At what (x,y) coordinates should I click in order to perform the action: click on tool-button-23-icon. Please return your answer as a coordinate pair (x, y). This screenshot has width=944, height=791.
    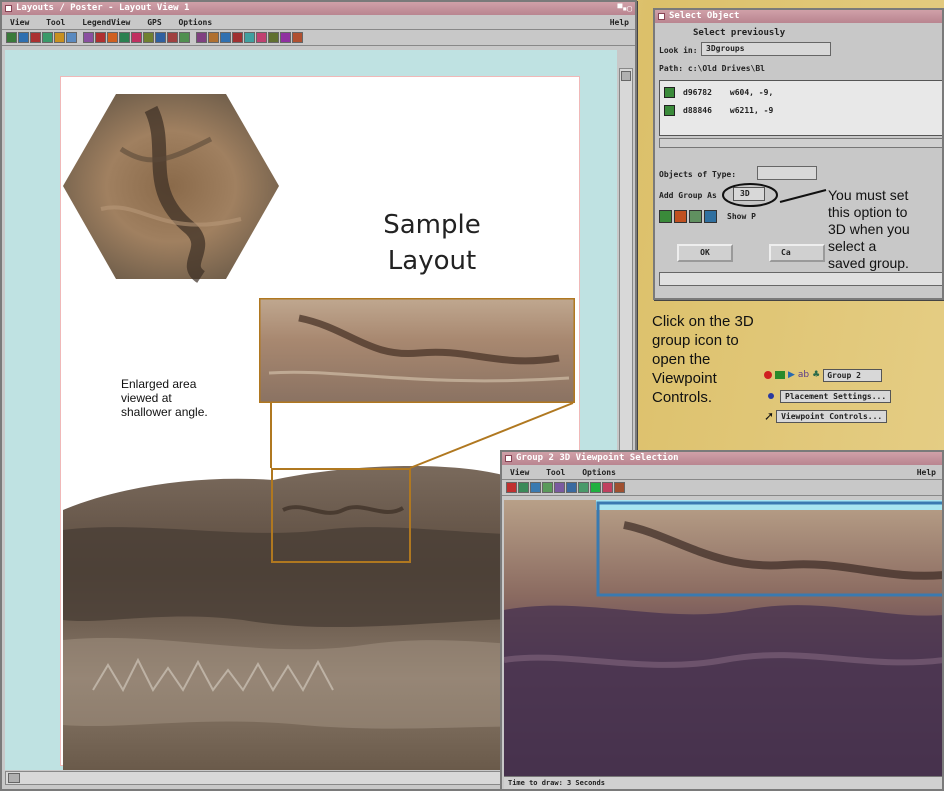
    Looking at the image, I should click on (285, 37).